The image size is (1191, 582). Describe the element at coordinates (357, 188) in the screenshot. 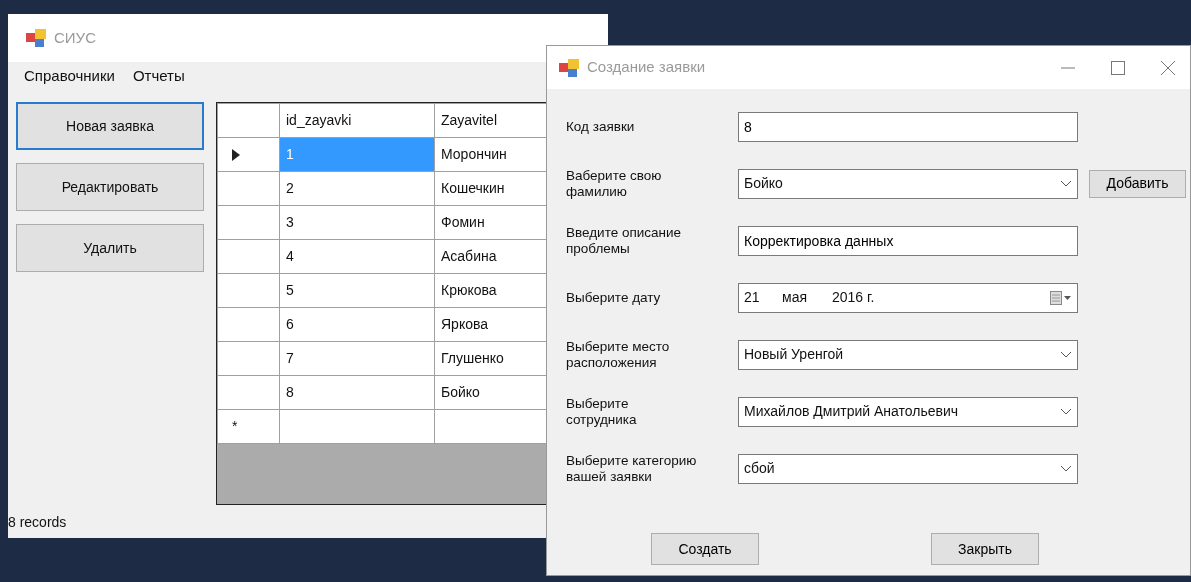

I see `table-cell: 2` at that location.